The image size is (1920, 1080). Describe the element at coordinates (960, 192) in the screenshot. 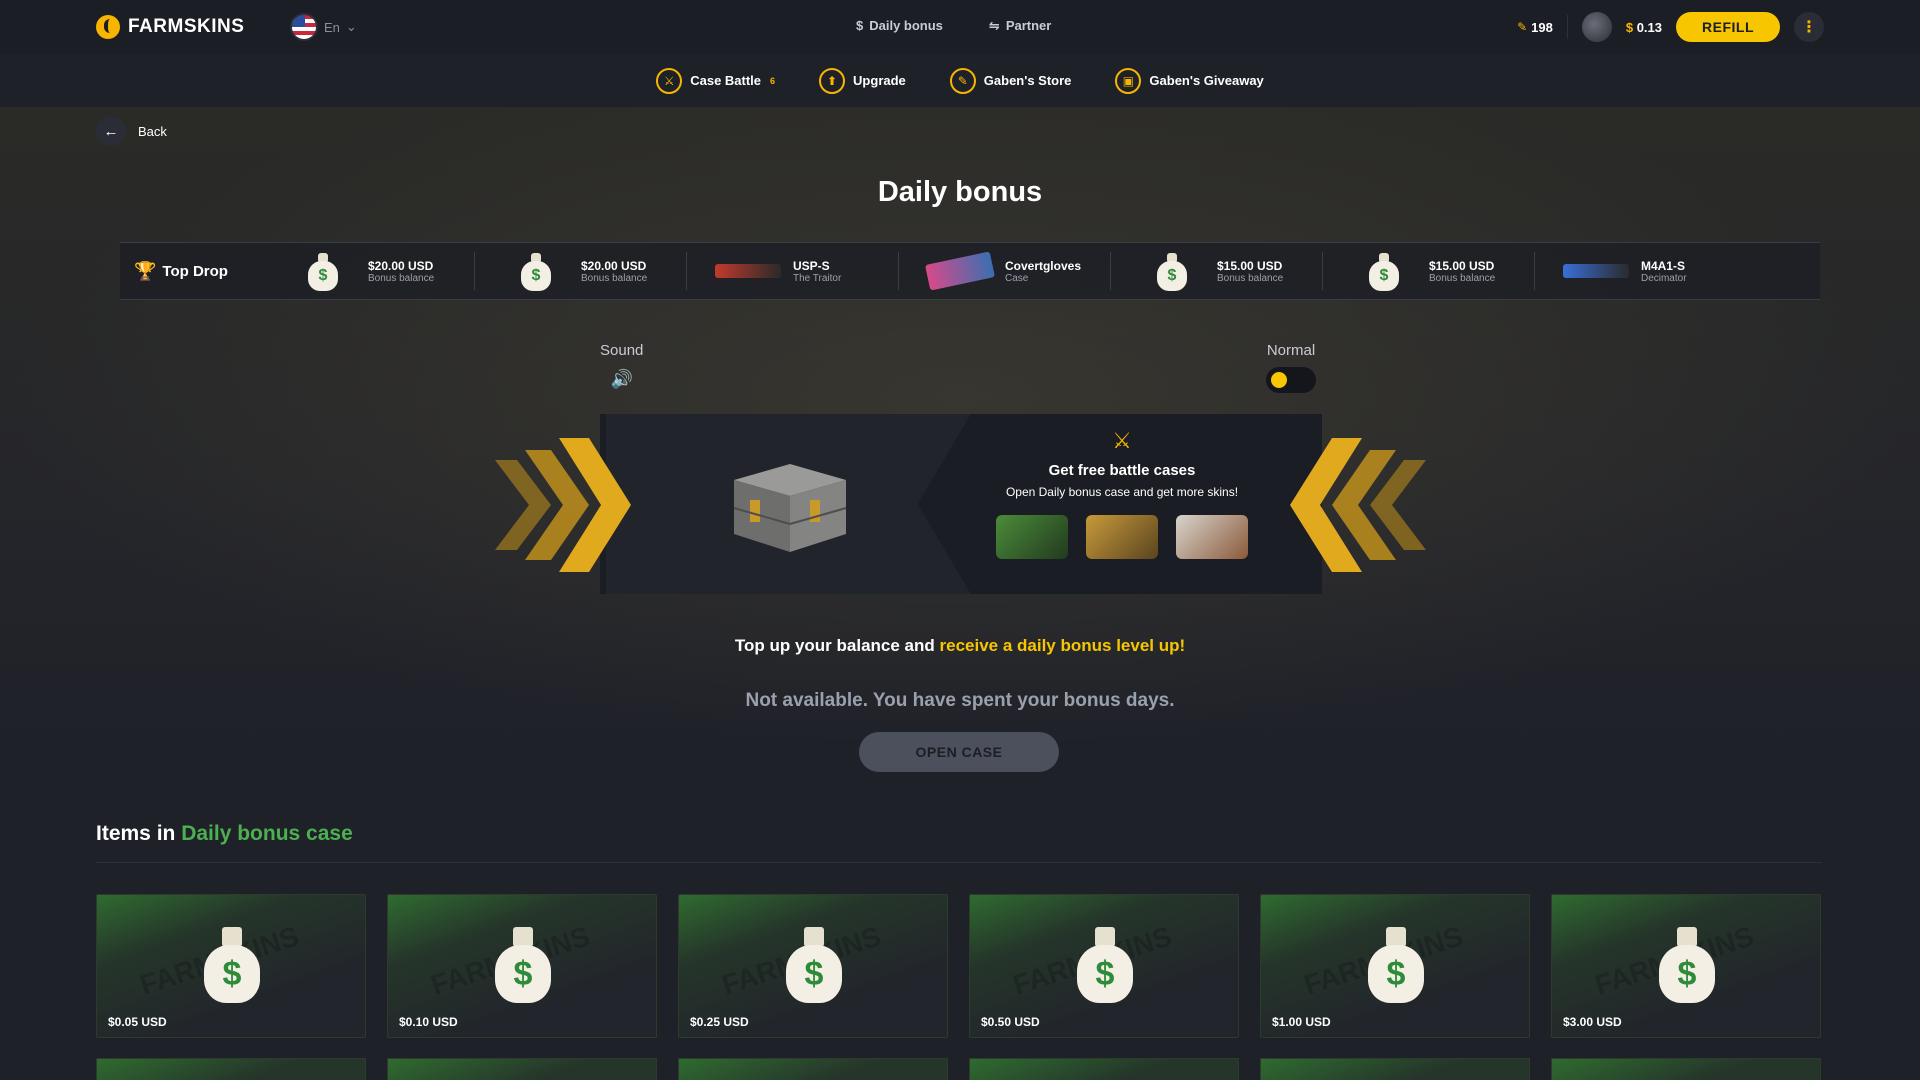

I see `page-title: Daily bonus` at that location.